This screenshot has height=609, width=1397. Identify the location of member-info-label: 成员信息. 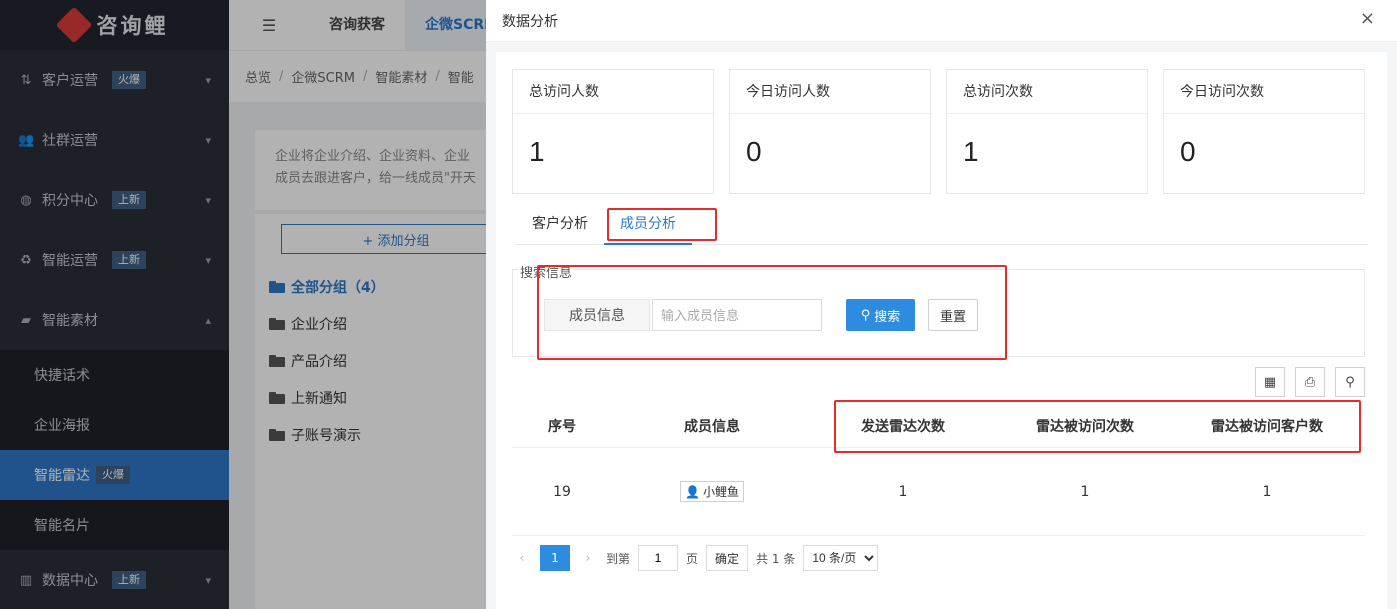
(597, 315).